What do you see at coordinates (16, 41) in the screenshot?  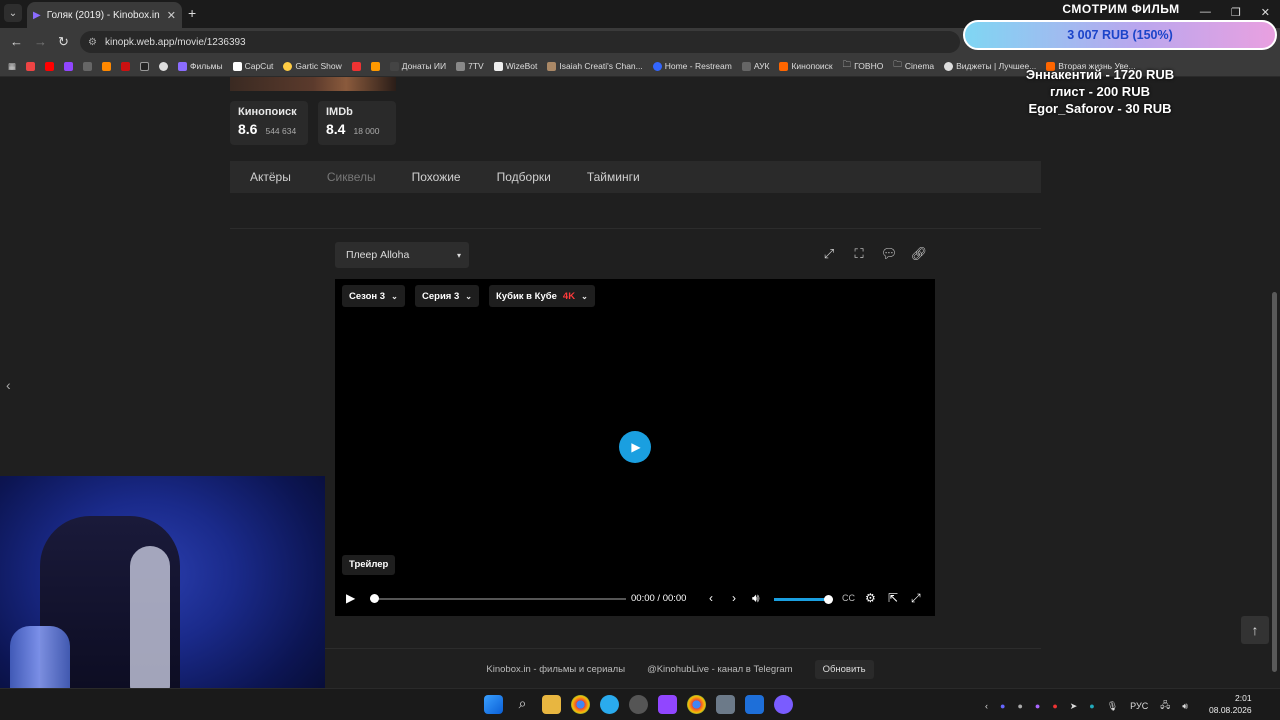 I see `back-icon: ←` at bounding box center [16, 41].